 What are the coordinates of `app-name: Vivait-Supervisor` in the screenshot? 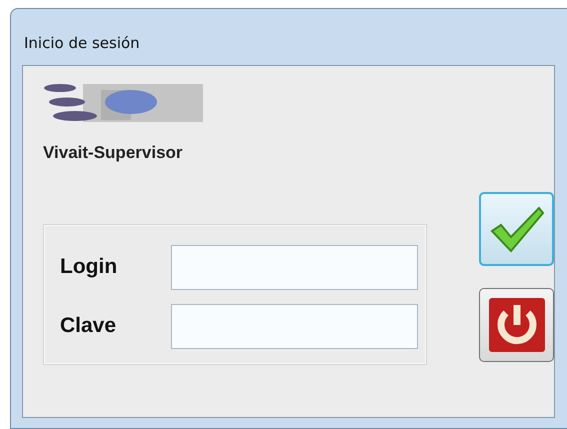 It's located at (113, 153).